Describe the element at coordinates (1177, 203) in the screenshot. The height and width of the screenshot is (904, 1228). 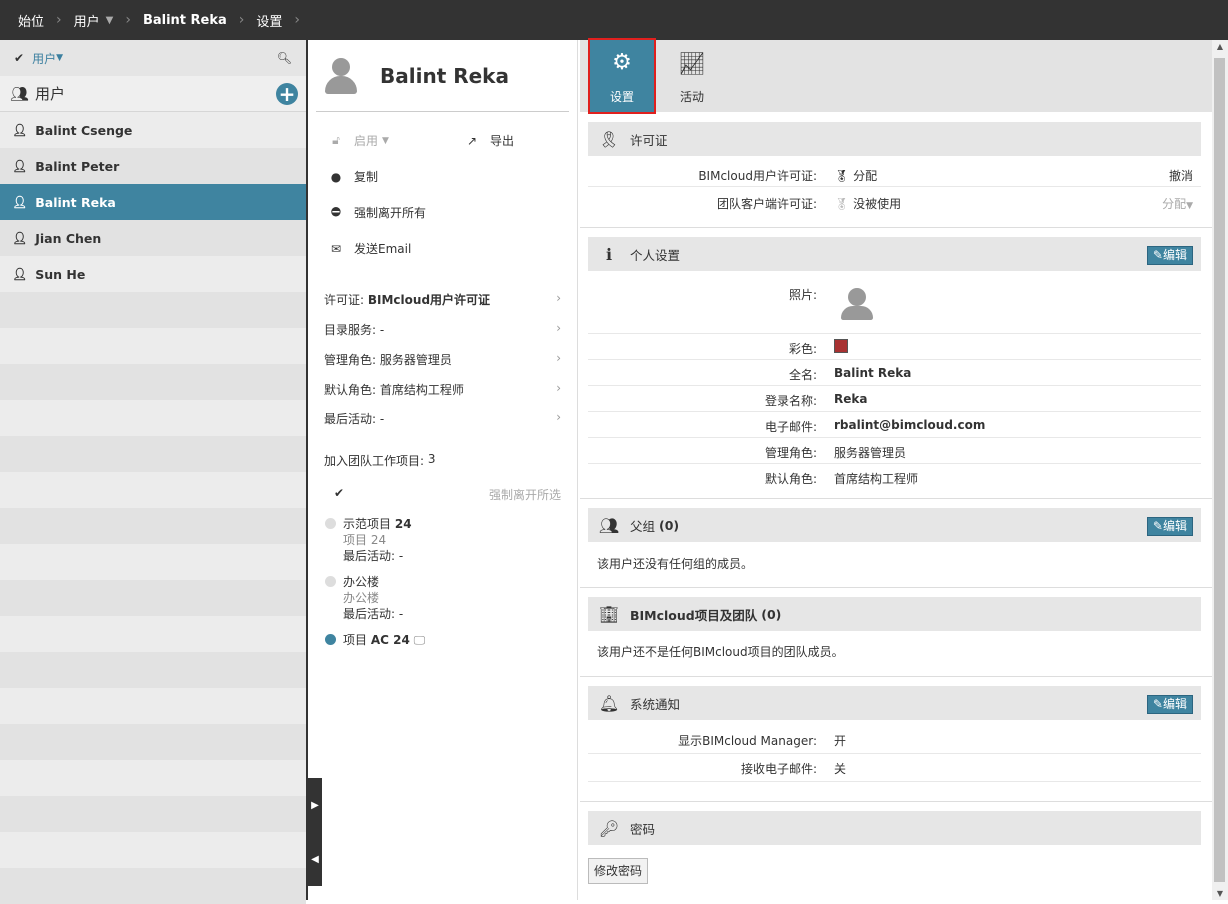
I see `assign-dropdown: 分配▼` at that location.